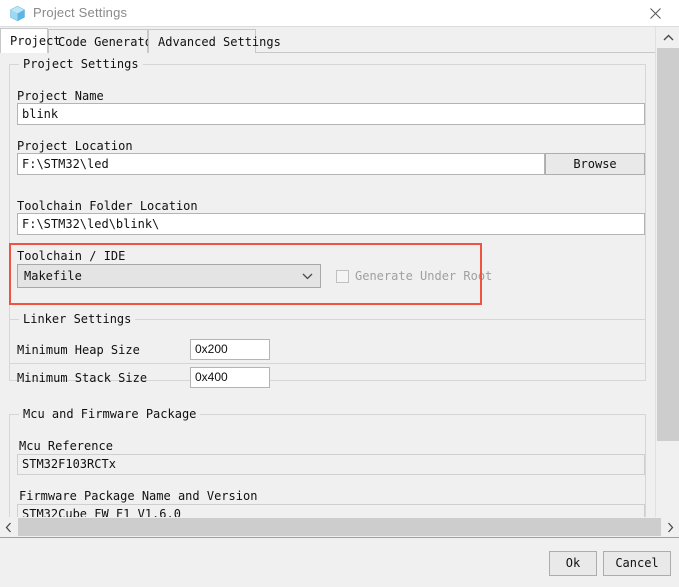 Image resolution: width=679 pixels, height=587 pixels. What do you see at coordinates (77, 319) in the screenshot?
I see `group-linker-settings-title: Linker Settings` at bounding box center [77, 319].